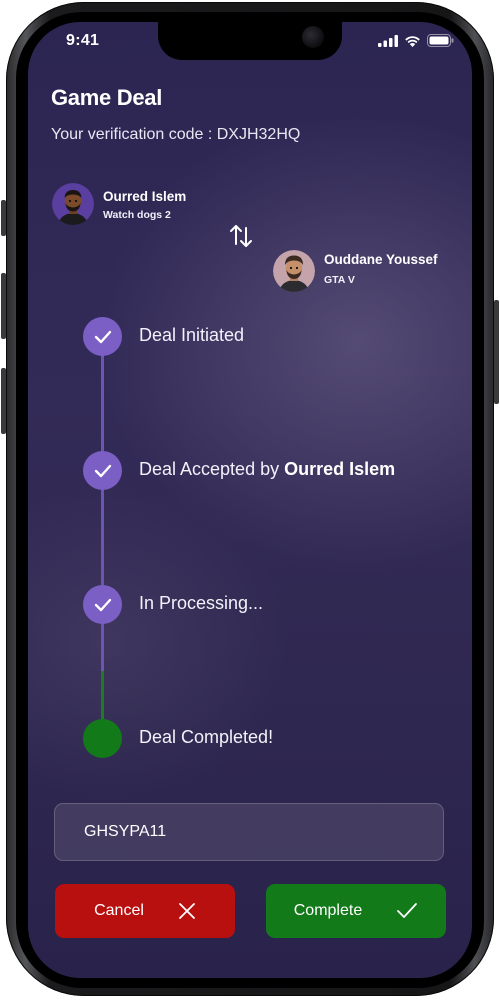  I want to click on cancel-button: Cancel, so click(145, 911).